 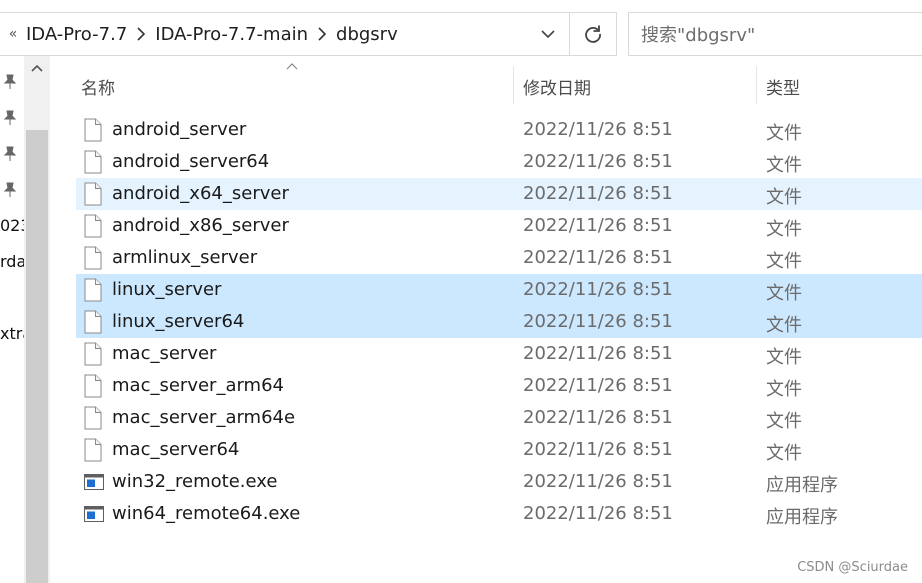 I want to click on column-header-name: 名称, so click(x=98, y=86).